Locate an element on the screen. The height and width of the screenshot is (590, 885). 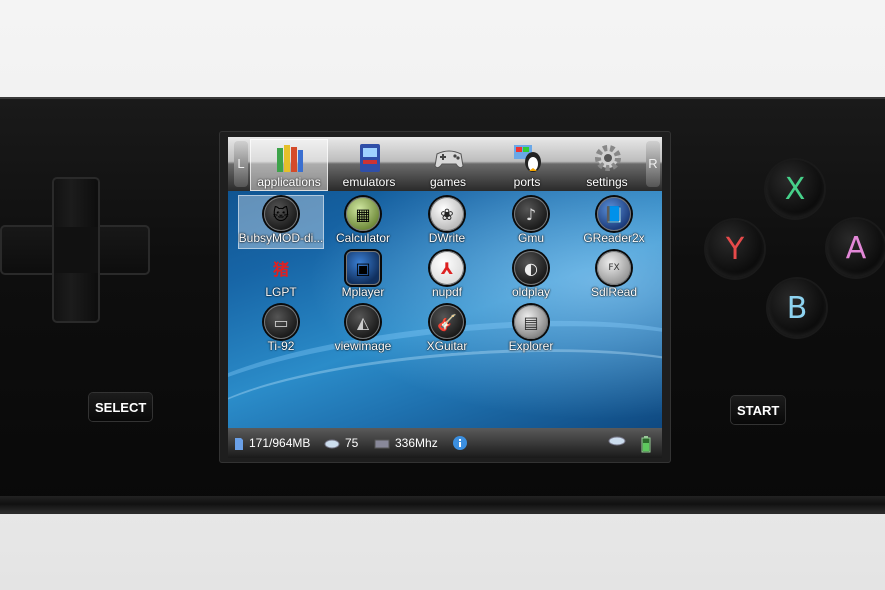
brightness-icon is located at coordinates (332, 444).